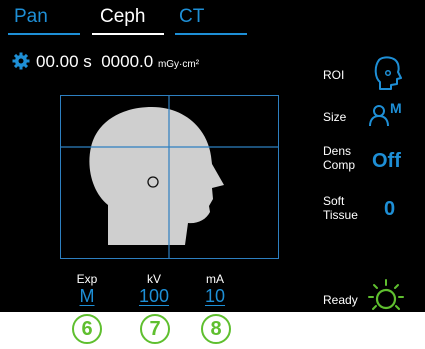  I want to click on tab-ct: CT, so click(191, 17).